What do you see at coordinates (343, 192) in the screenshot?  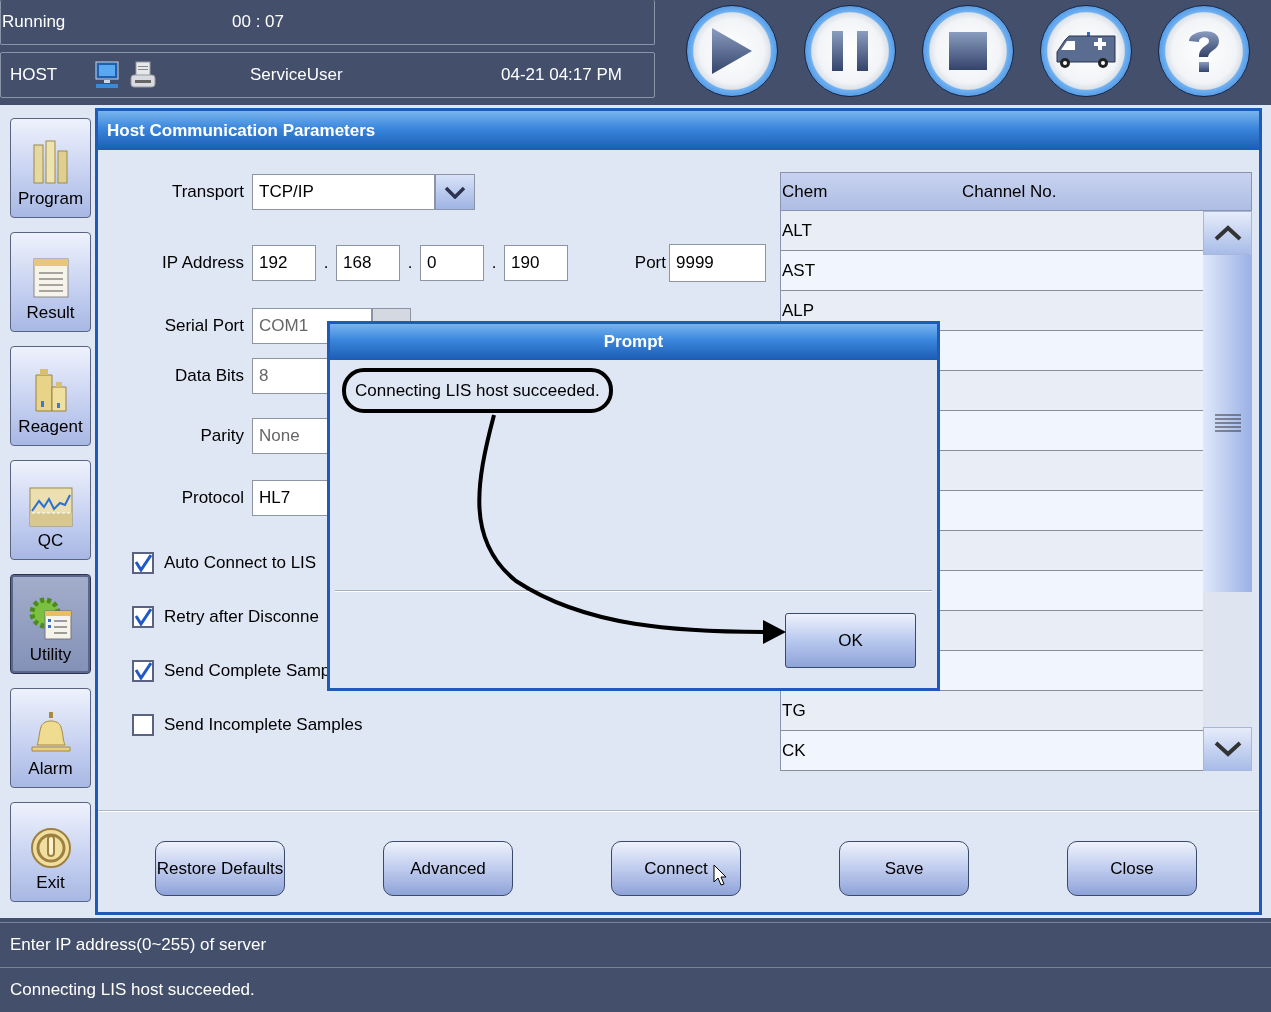 I see `dropdown-field: TCP/IP` at bounding box center [343, 192].